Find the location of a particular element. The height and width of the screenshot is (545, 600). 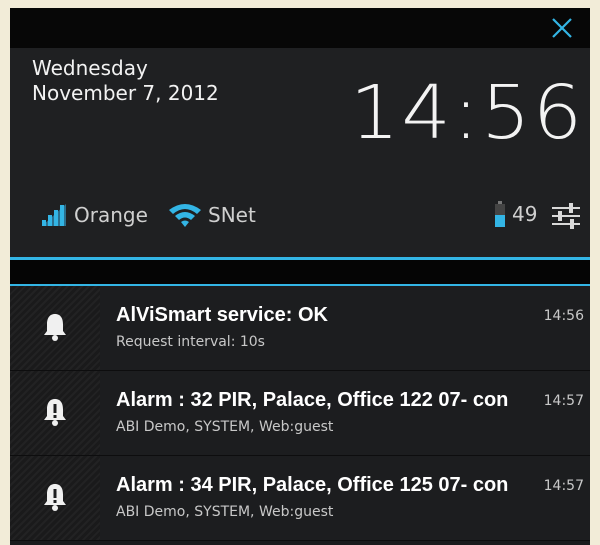

top-bar is located at coordinates (300, 28).